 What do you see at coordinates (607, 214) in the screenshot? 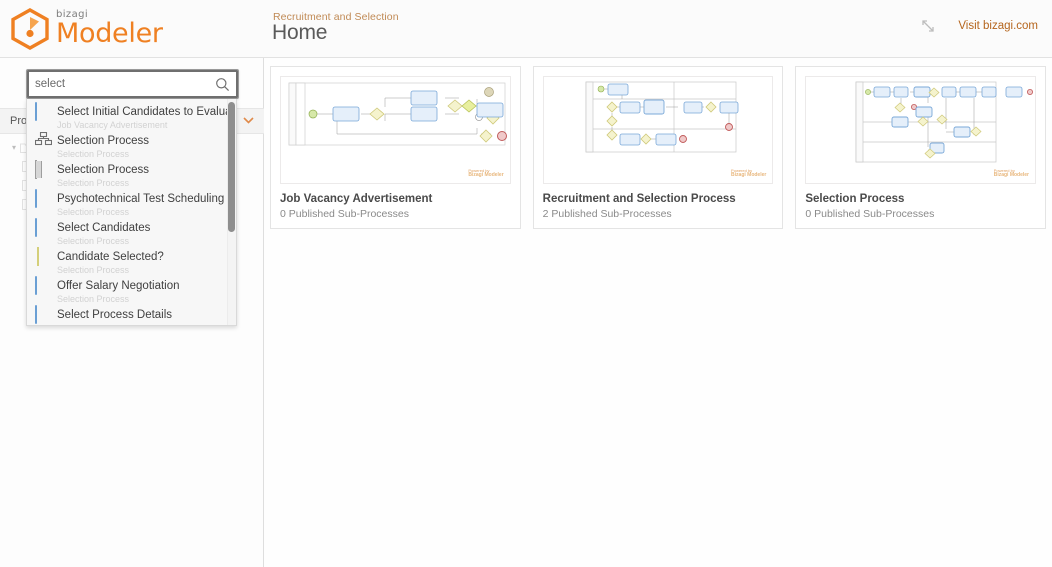
I see `card-subtitle: 2 Published Sub-Processes` at bounding box center [607, 214].